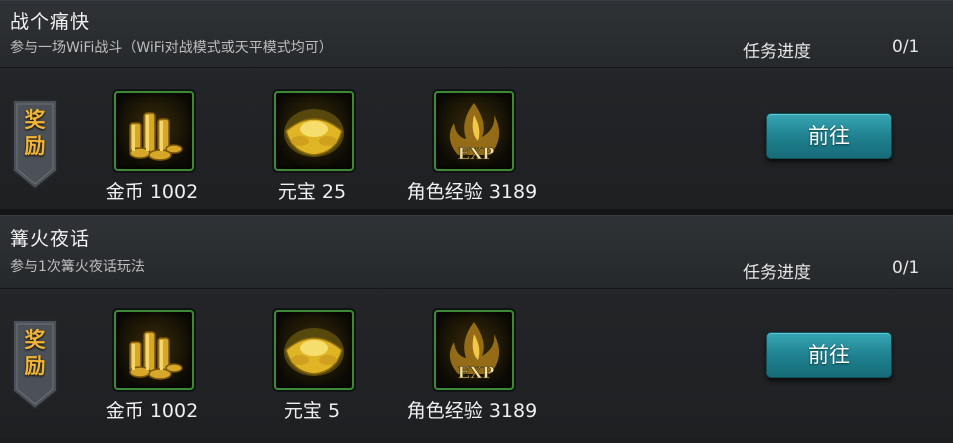  What do you see at coordinates (171, 48) in the screenshot?
I see `task-description: 参与一场WiFi战斗（WiFi对战模式或天平模式均可）` at bounding box center [171, 48].